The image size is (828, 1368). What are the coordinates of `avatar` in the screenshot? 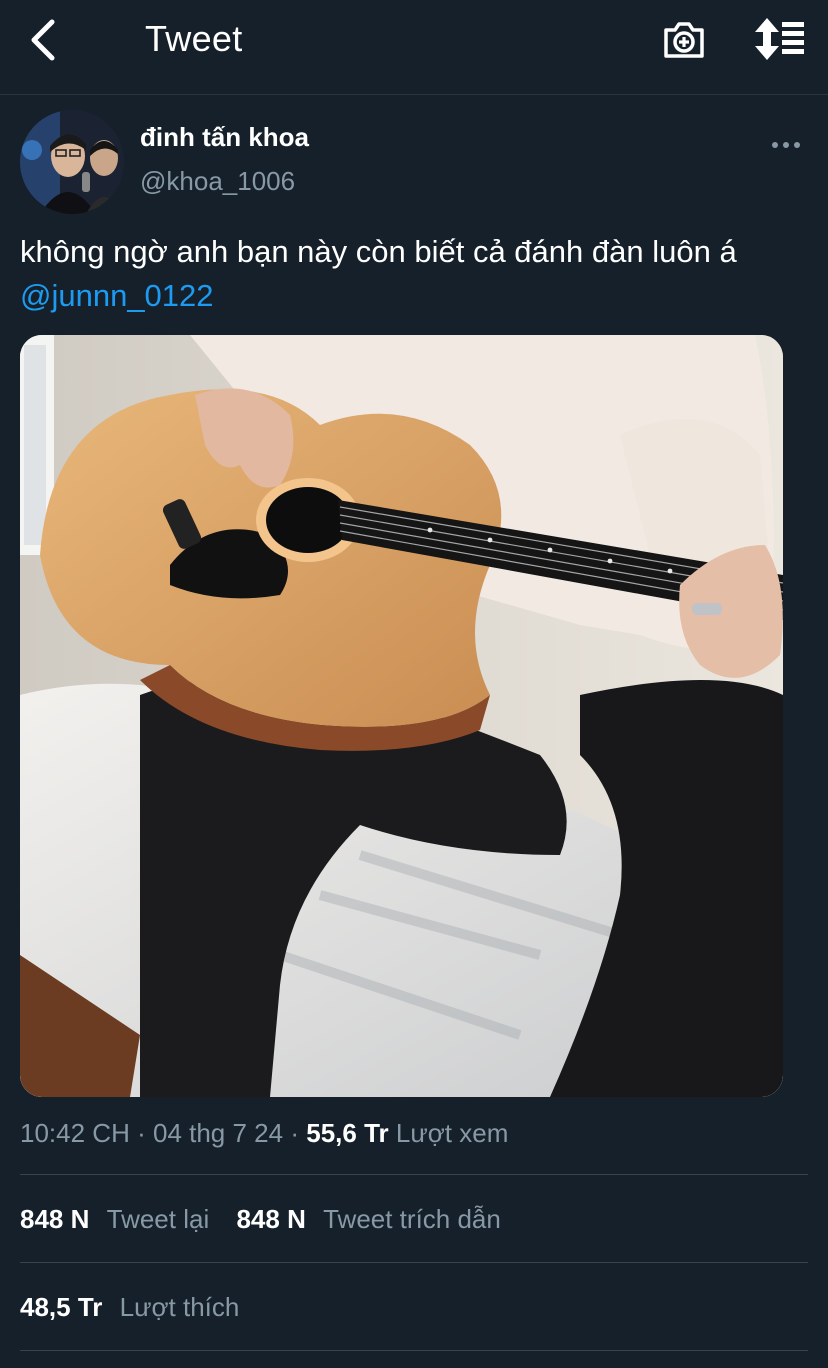 It's located at (72, 162).